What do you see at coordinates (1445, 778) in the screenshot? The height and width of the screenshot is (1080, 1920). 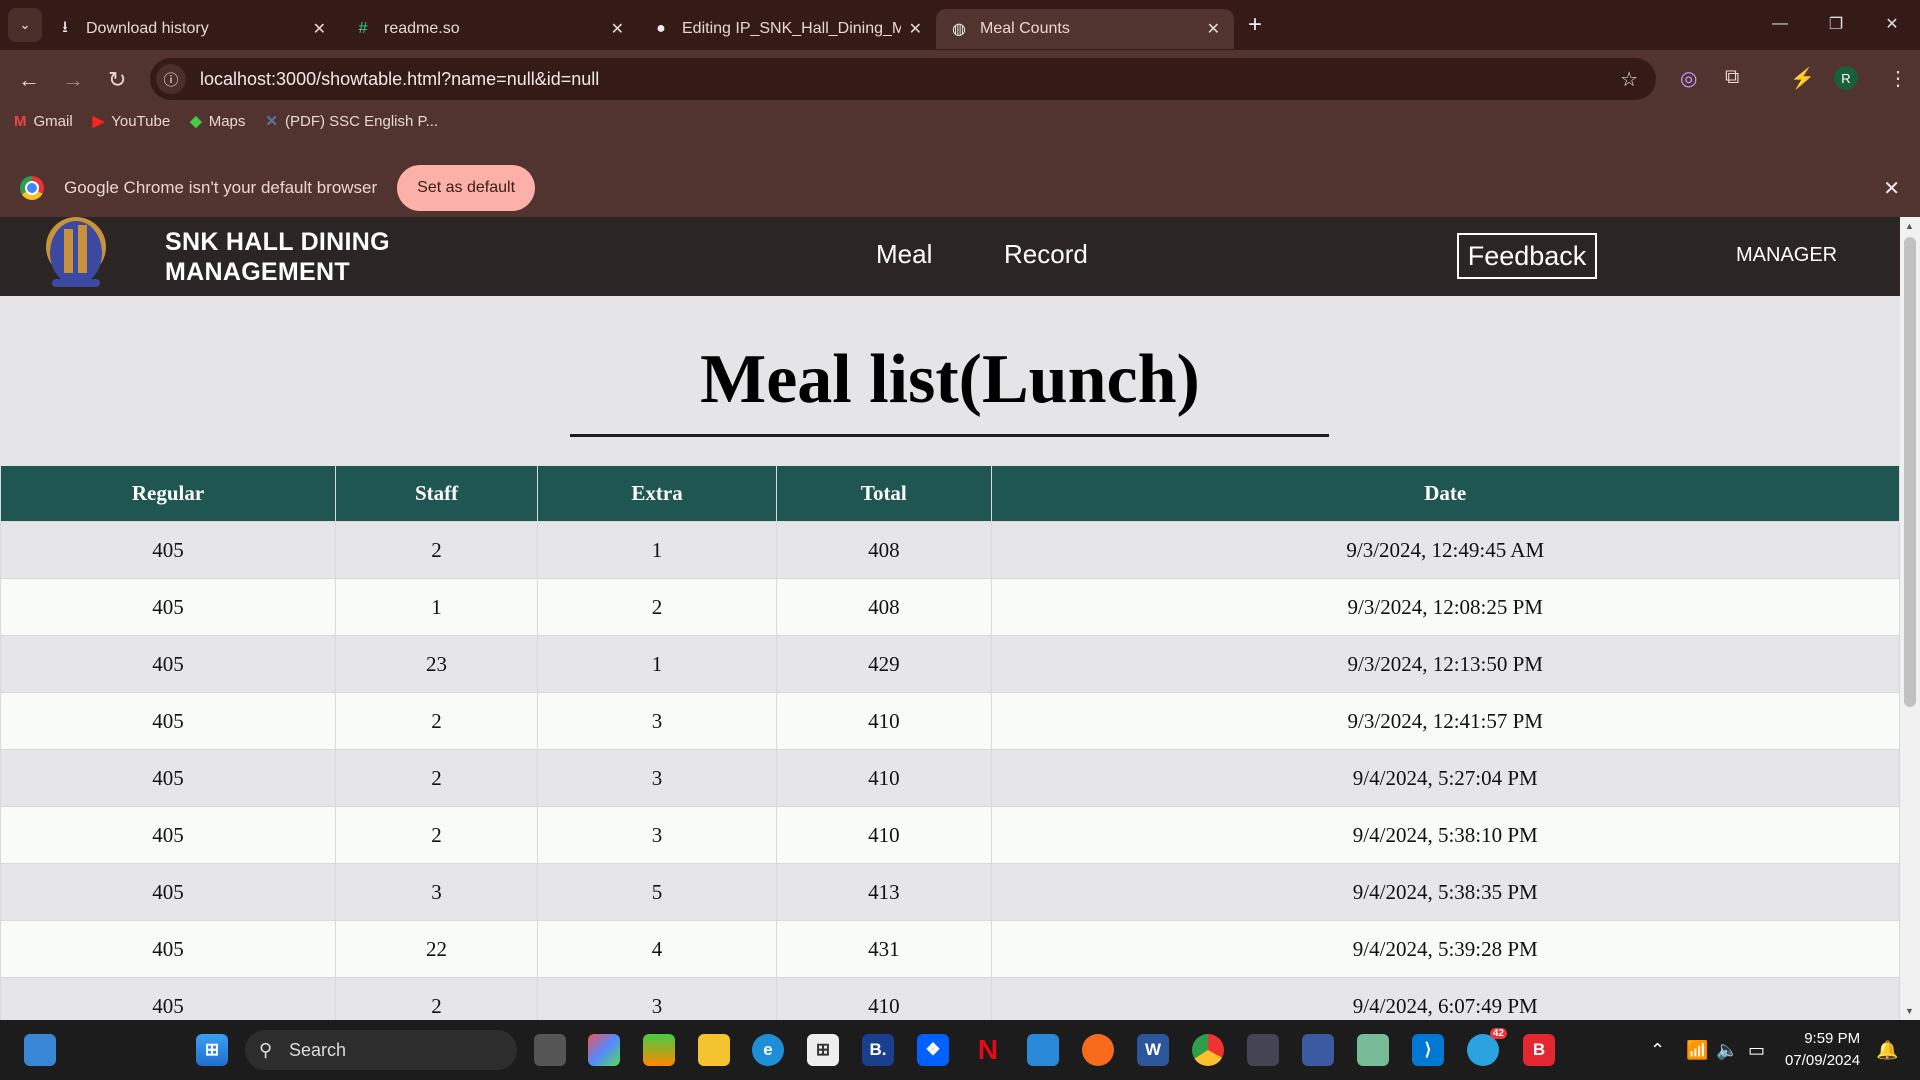 I see `table-cell: 9/4/2024, 5:27:04 PM` at bounding box center [1445, 778].